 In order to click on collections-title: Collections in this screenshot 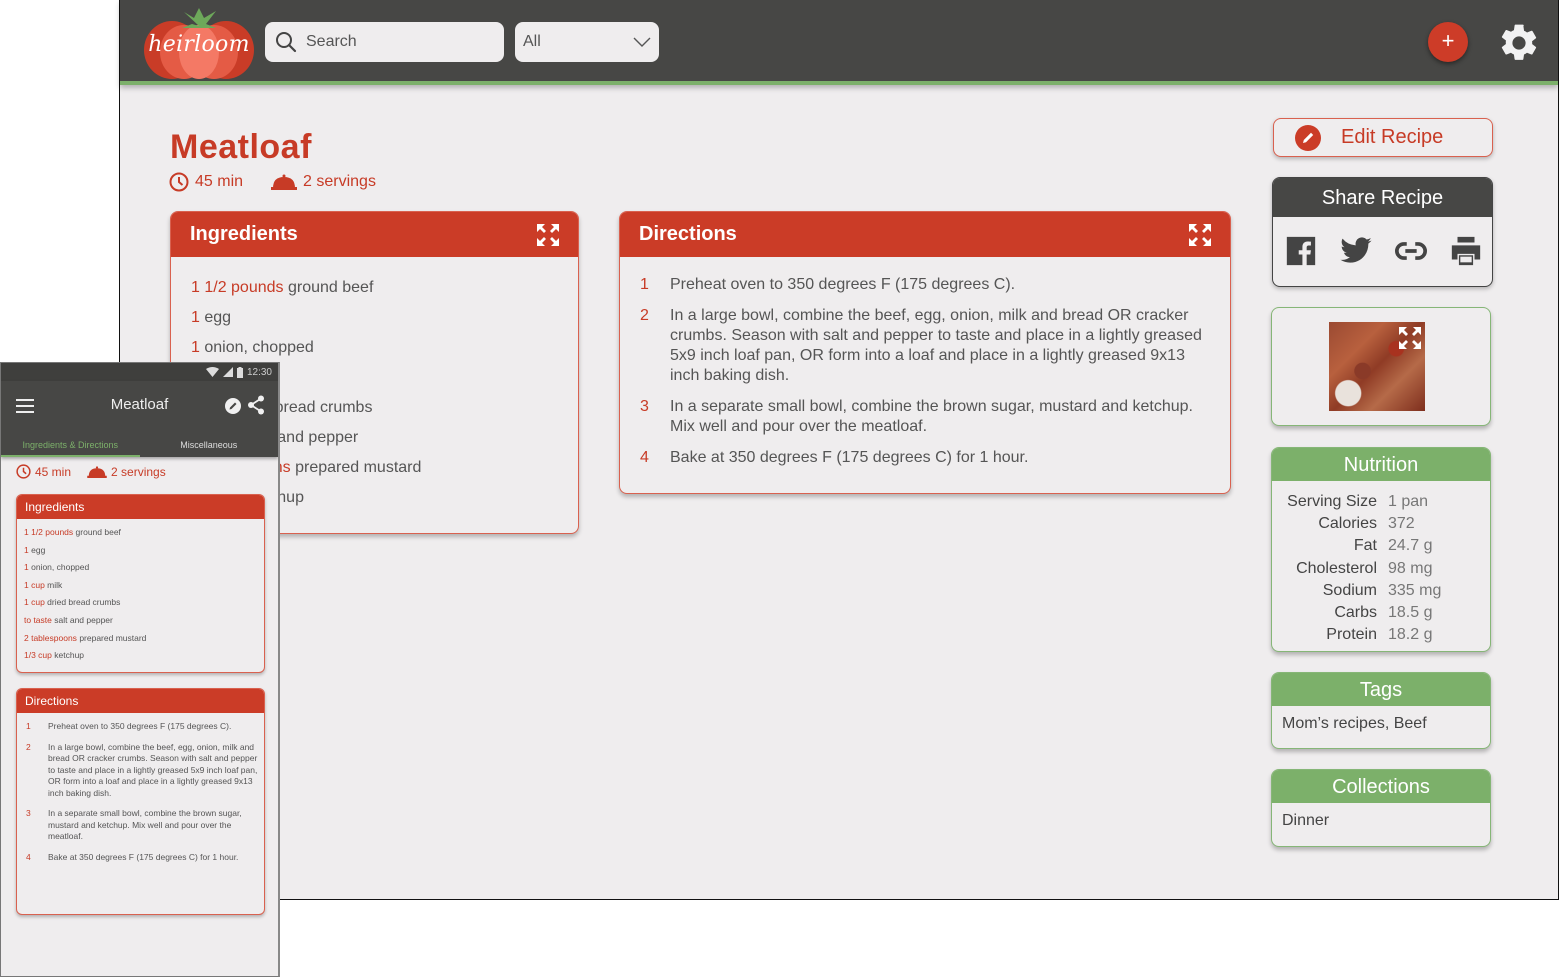, I will do `click(1381, 786)`.